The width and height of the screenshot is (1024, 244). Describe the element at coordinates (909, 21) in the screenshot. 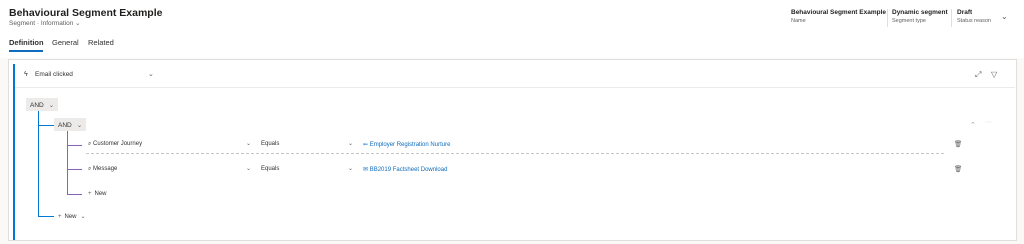

I see `header-field-segment-type-label: Segment type` at that location.